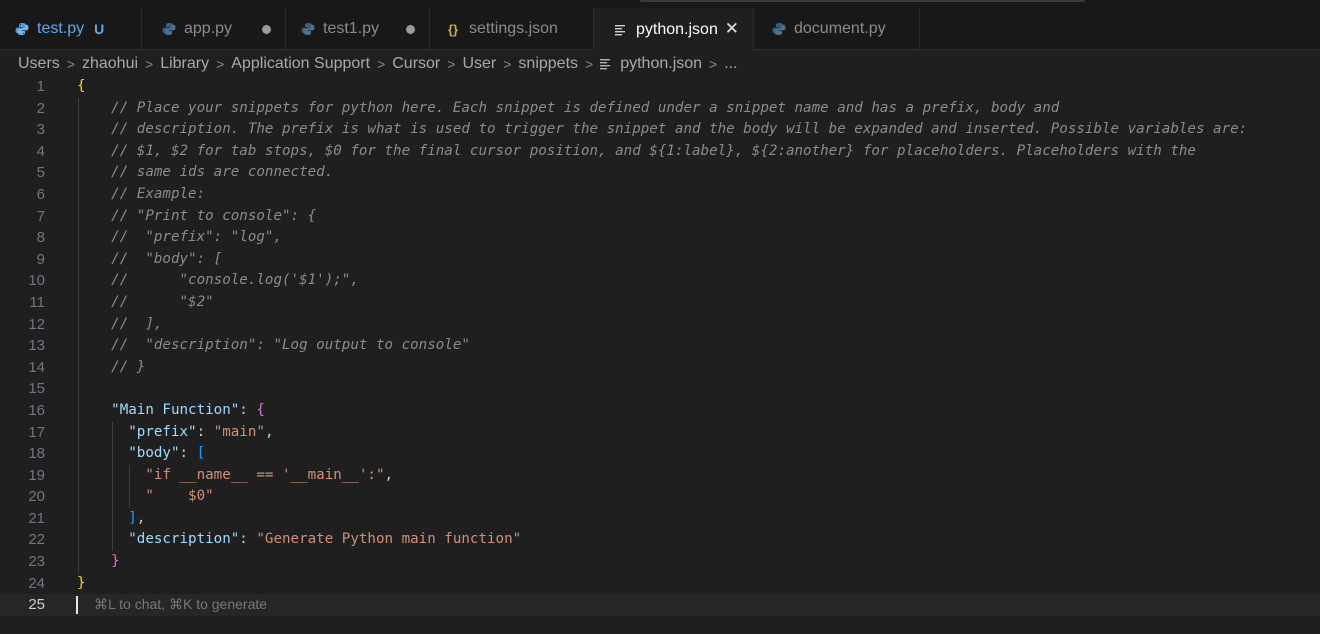 This screenshot has height=634, width=1320. I want to click on code-line: 16 "Main Function": {, so click(660, 410).